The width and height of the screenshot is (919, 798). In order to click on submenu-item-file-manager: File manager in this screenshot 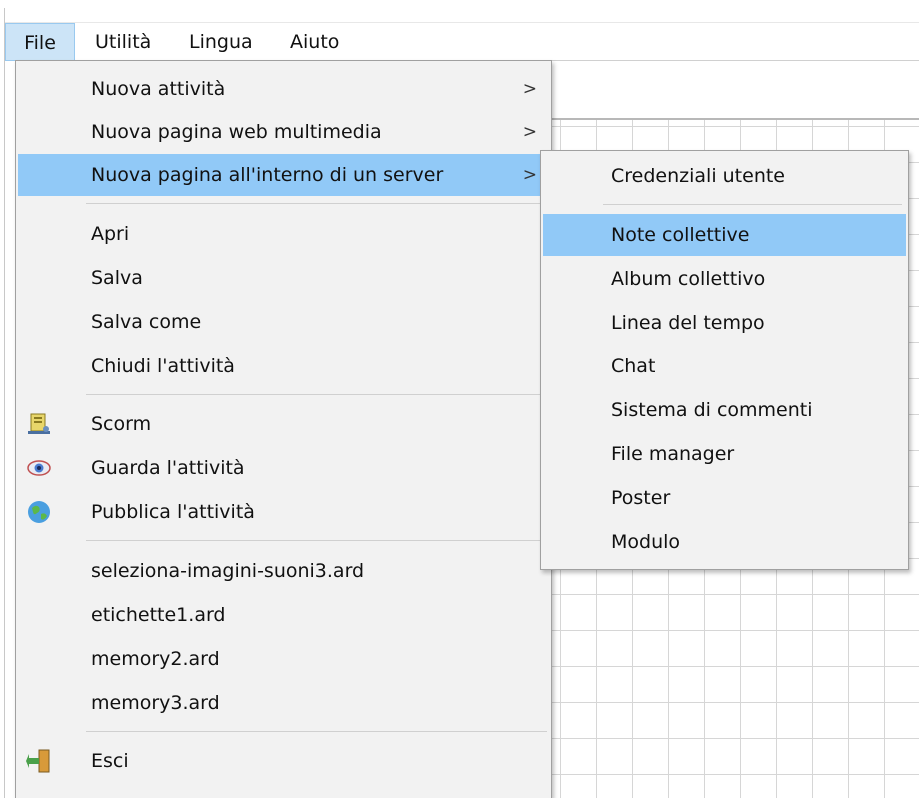, I will do `click(724, 454)`.